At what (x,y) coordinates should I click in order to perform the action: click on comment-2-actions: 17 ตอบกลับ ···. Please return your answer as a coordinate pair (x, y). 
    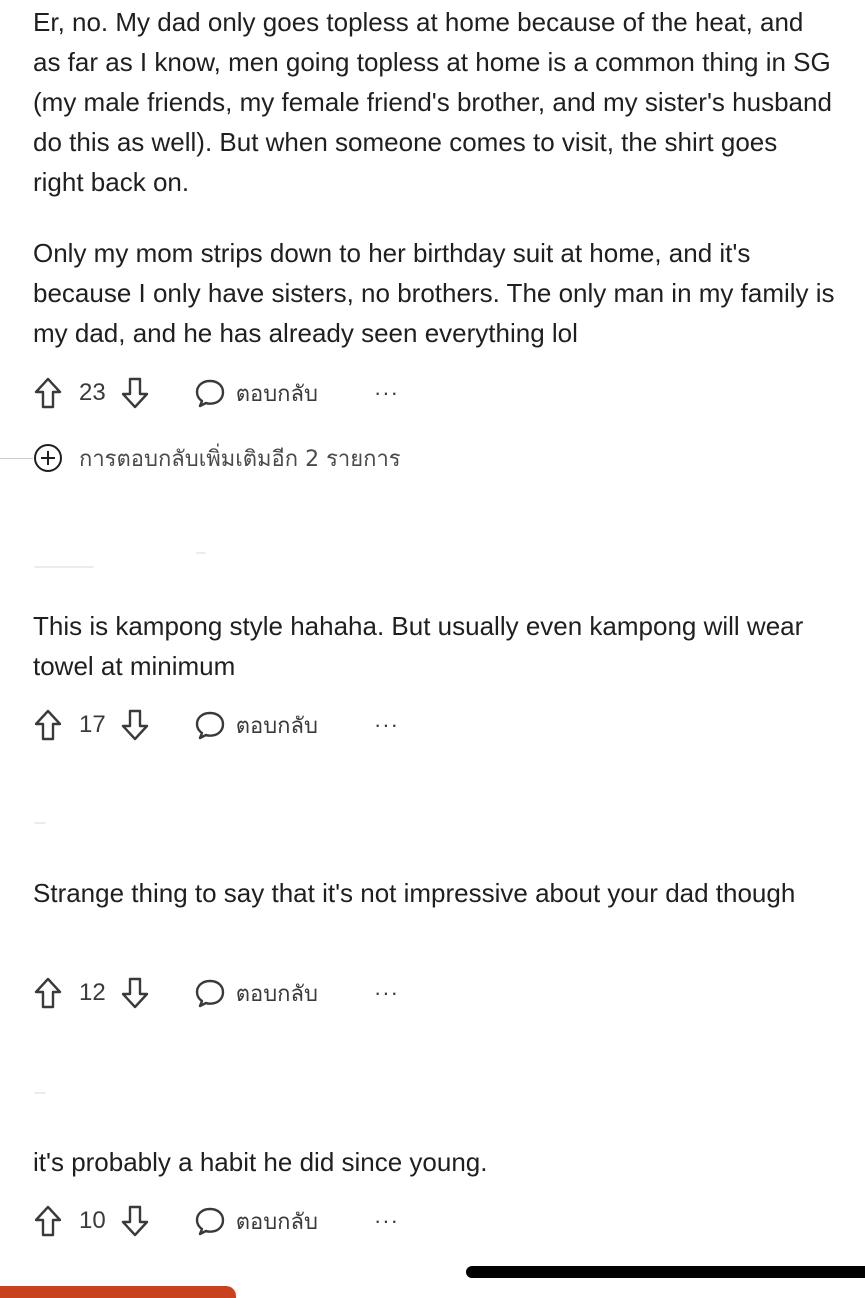
    Looking at the image, I should click on (216, 725).